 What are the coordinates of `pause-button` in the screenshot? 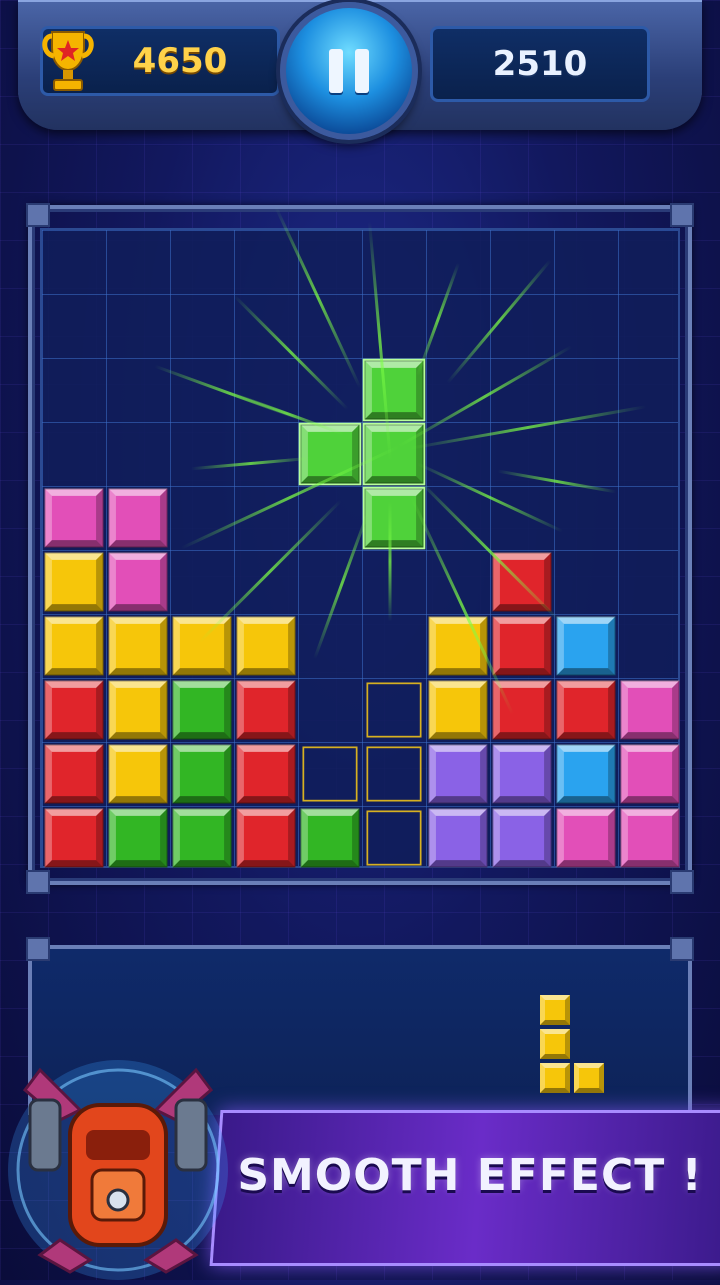 It's located at (349, 71).